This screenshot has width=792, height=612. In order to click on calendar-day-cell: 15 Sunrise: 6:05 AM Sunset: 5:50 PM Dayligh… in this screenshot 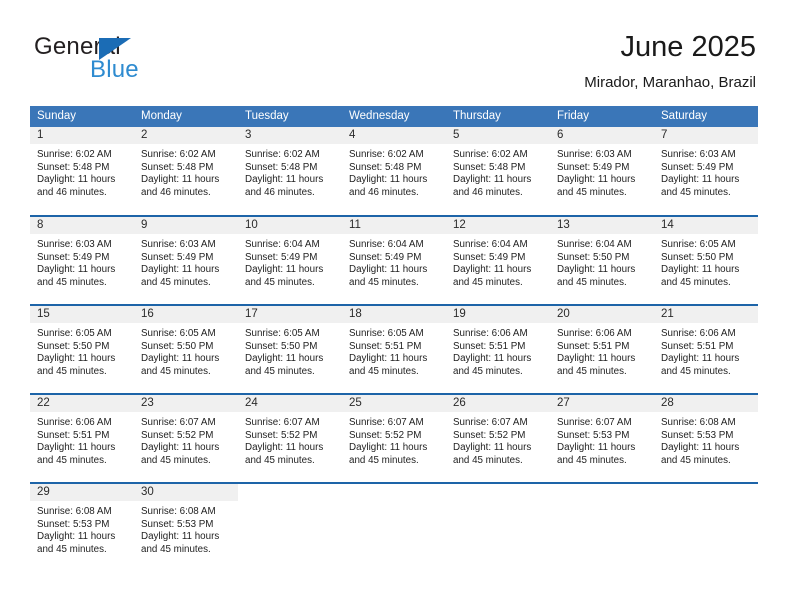, I will do `click(82, 349)`.